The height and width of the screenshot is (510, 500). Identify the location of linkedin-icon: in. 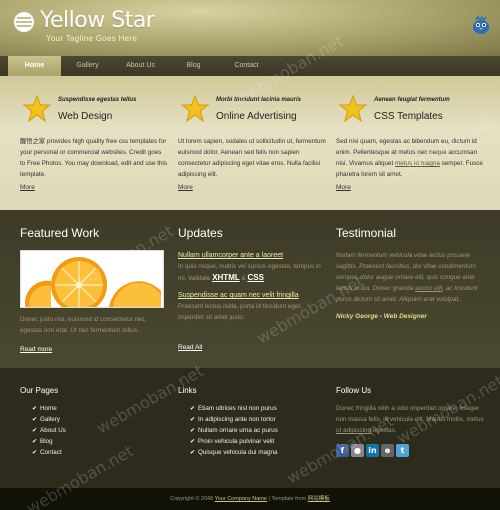
(372, 450).